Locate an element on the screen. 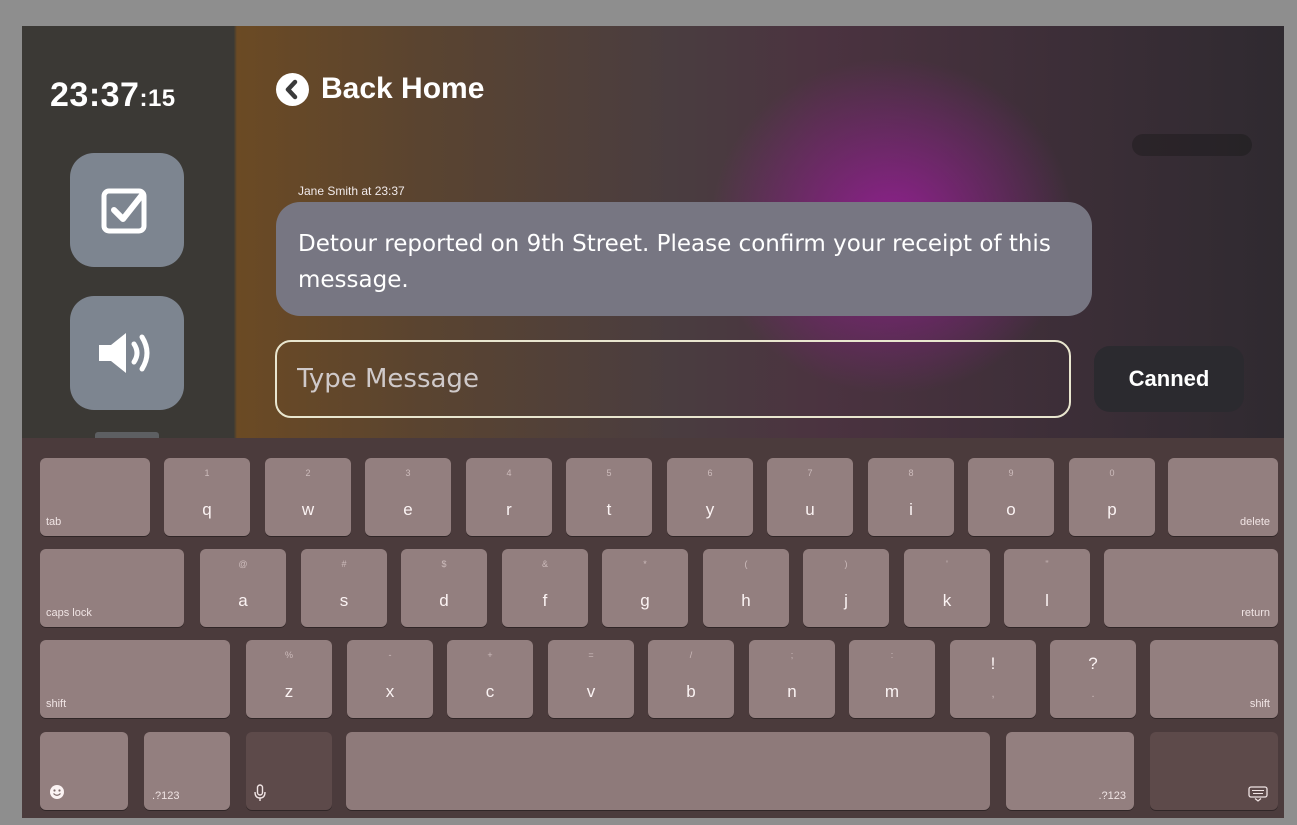 The width and height of the screenshot is (1297, 825). key-o: 9o is located at coordinates (1011, 497).